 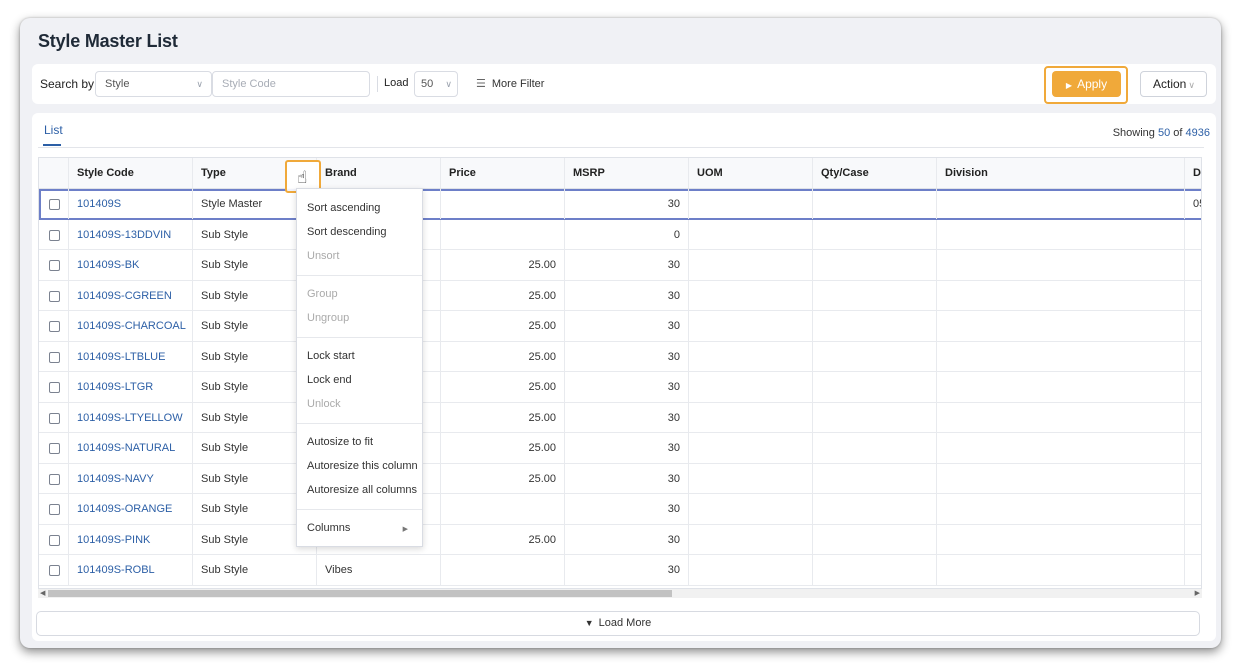 What do you see at coordinates (322, 294) in the screenshot?
I see `menu-item-group: Group` at bounding box center [322, 294].